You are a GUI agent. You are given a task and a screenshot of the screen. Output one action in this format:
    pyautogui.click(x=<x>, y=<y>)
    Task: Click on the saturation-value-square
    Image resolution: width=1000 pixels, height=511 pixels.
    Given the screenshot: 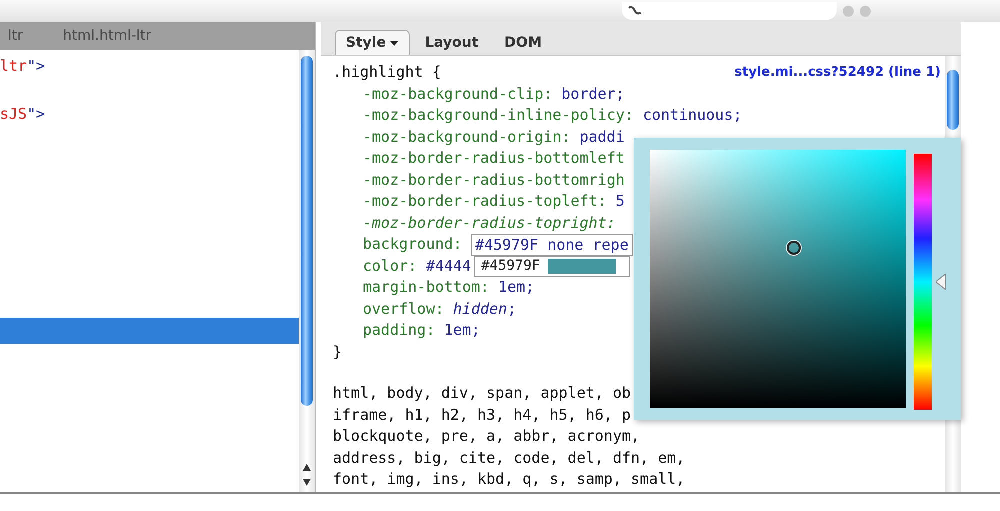 What is the action you would take?
    pyautogui.click(x=778, y=279)
    